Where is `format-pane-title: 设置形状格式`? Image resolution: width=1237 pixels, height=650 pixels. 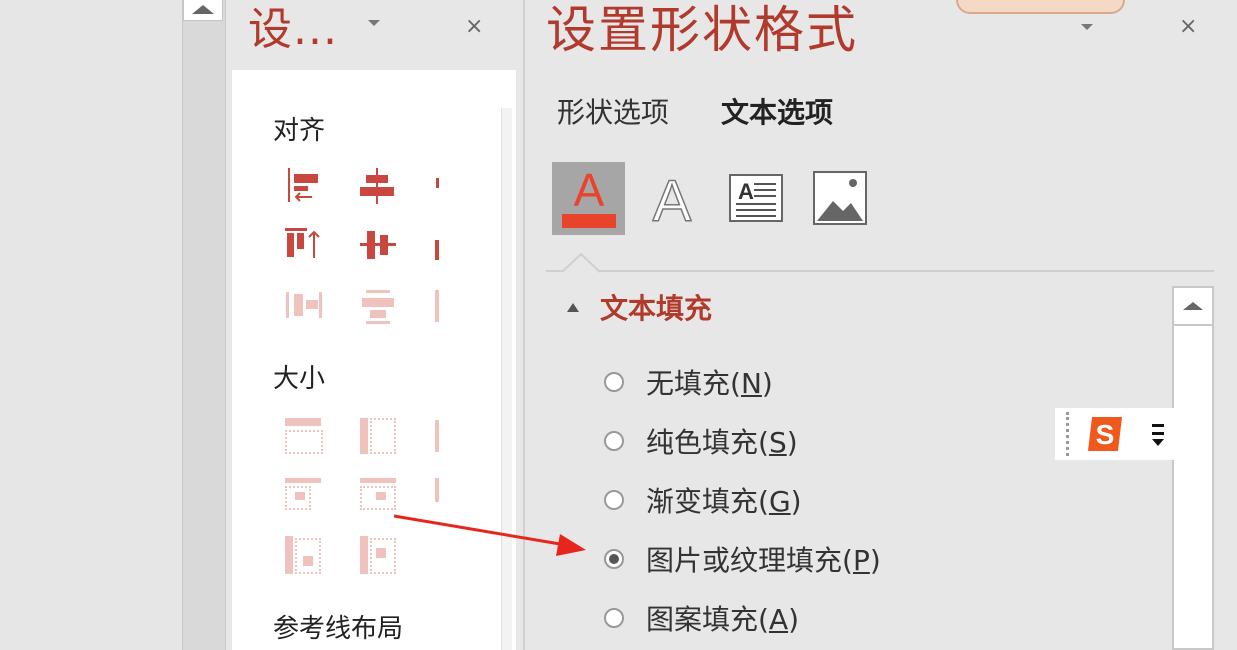 format-pane-title: 设置形状格式 is located at coordinates (702, 30).